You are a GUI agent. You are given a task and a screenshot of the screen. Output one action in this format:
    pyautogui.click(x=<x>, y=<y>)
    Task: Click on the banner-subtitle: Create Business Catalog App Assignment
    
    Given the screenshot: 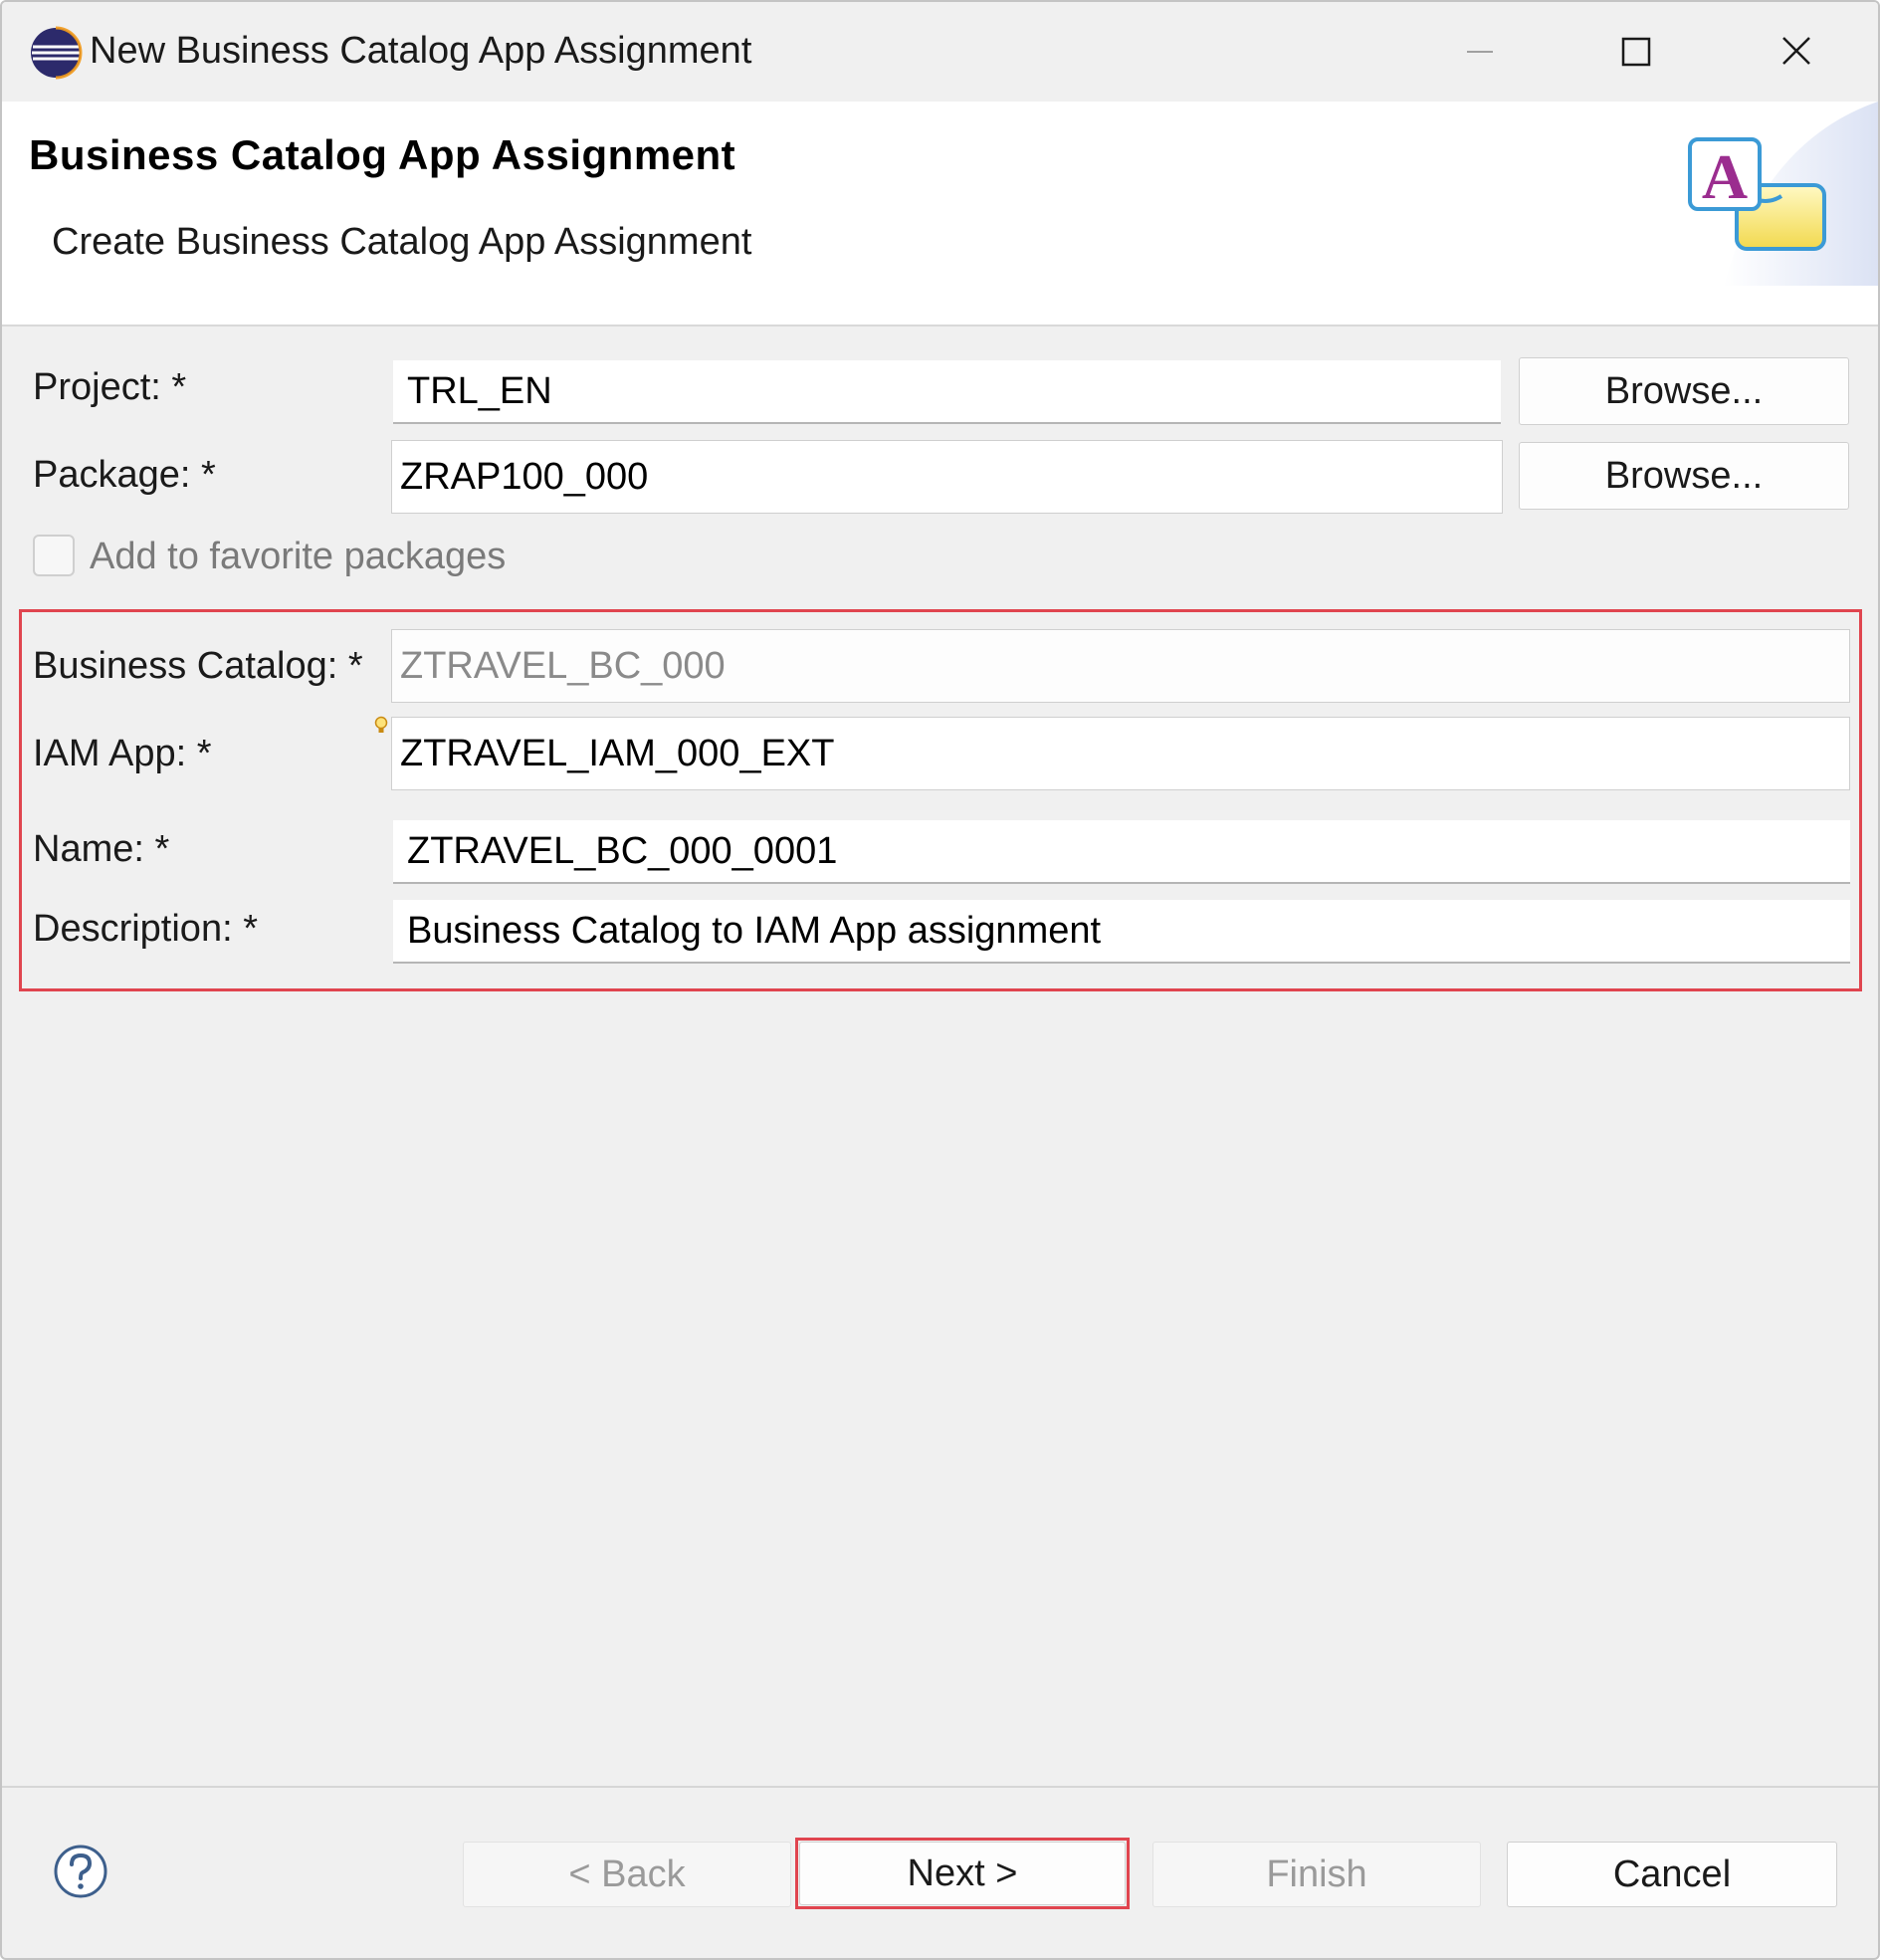 What is the action you would take?
    pyautogui.click(x=402, y=242)
    